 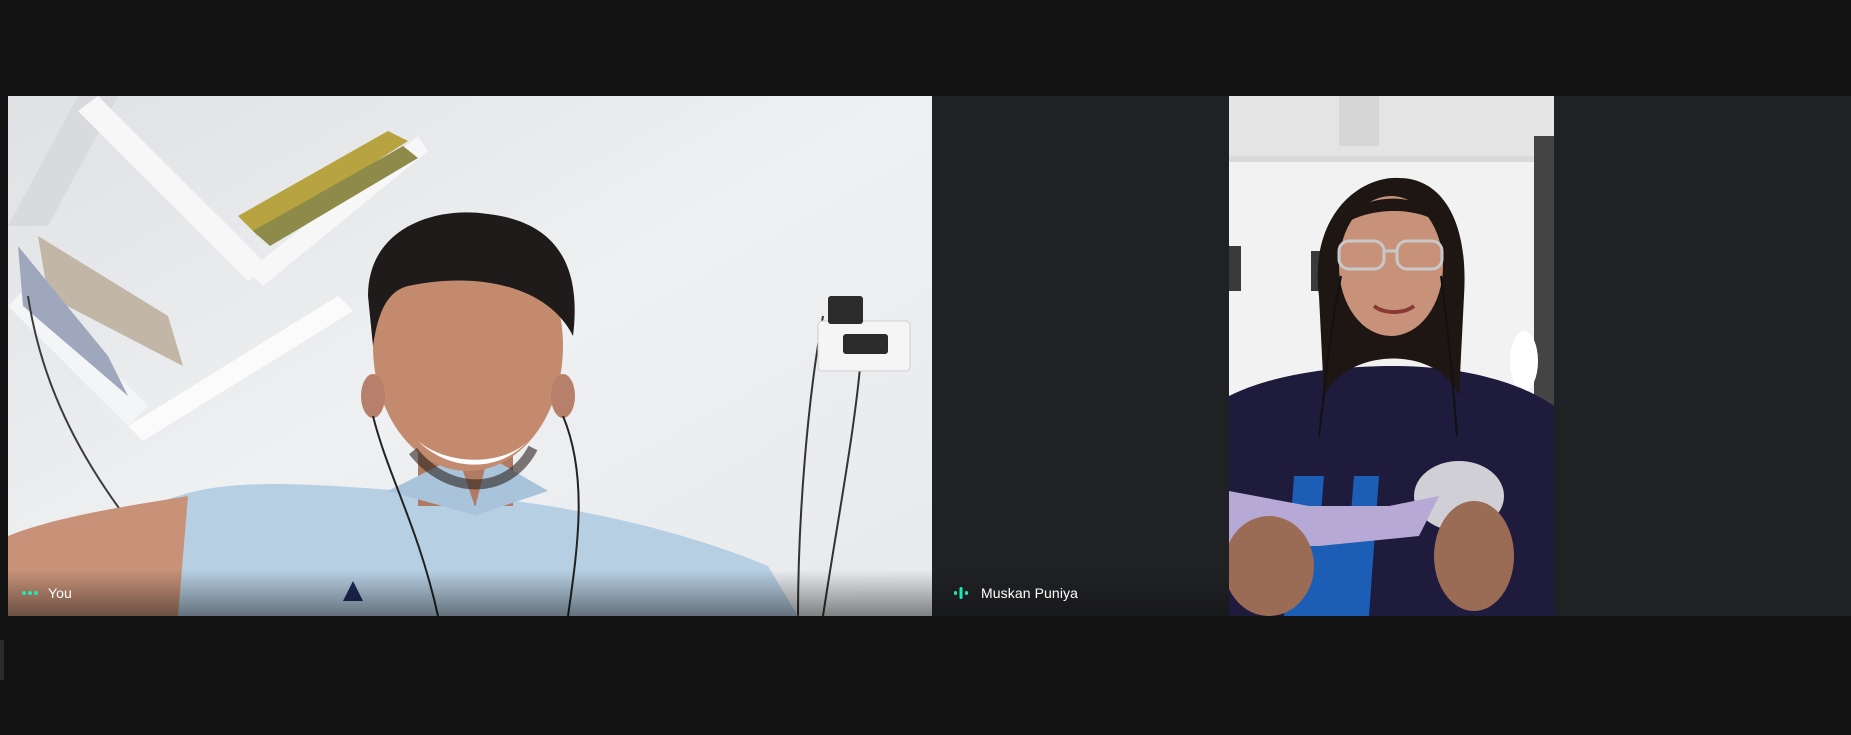 What do you see at coordinates (1391, 356) in the screenshot?
I see `participant-video-feed` at bounding box center [1391, 356].